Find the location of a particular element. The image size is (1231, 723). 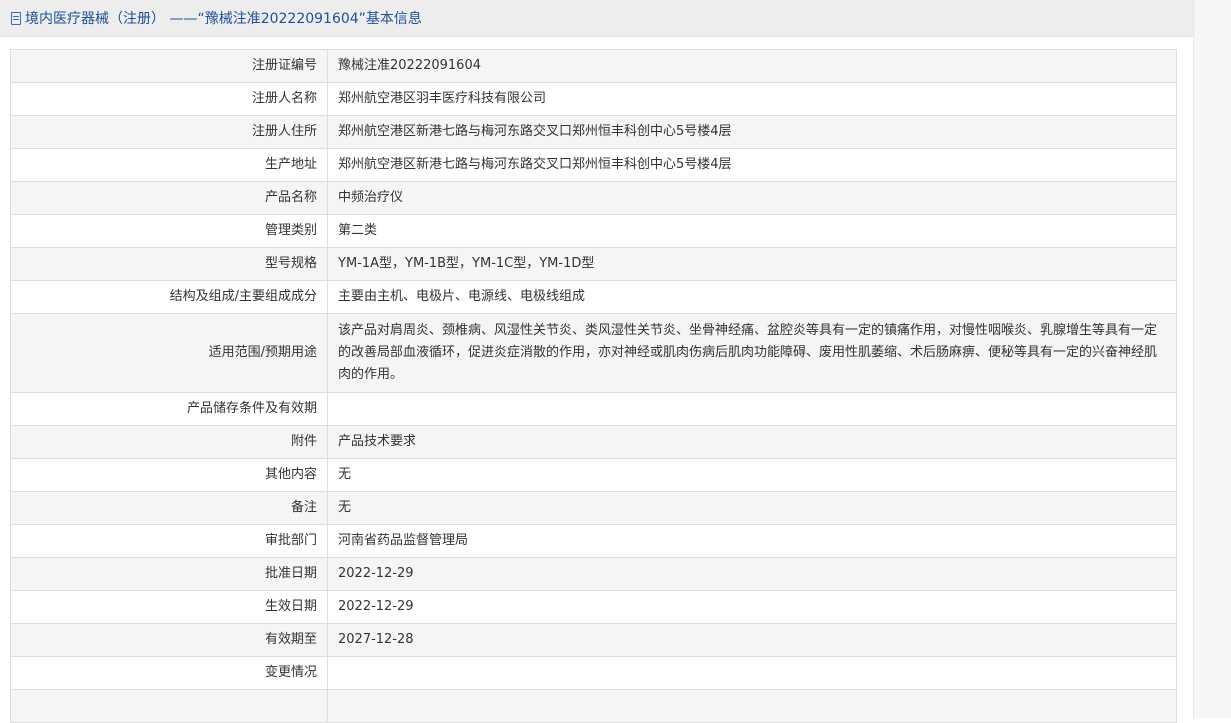

table-row: 型号规格 YM-1A型，YM-1B型，YM-1C型，YM-1D型 is located at coordinates (593, 264).